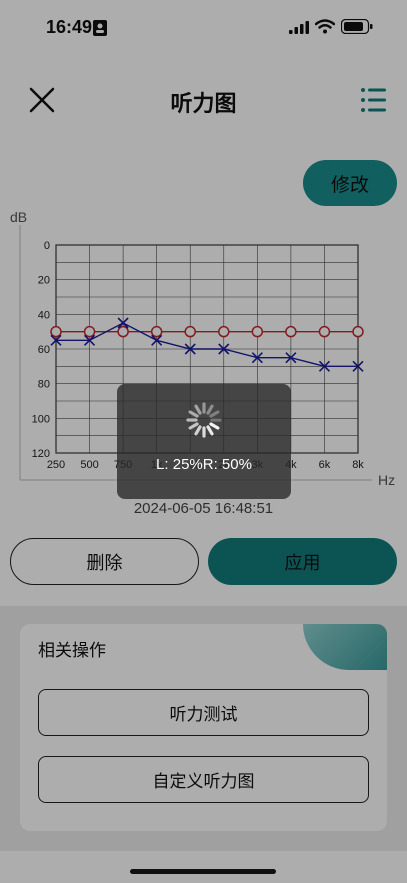 The image size is (407, 883). I want to click on loading-progress-text: L: 25%R: 50%, so click(204, 464).